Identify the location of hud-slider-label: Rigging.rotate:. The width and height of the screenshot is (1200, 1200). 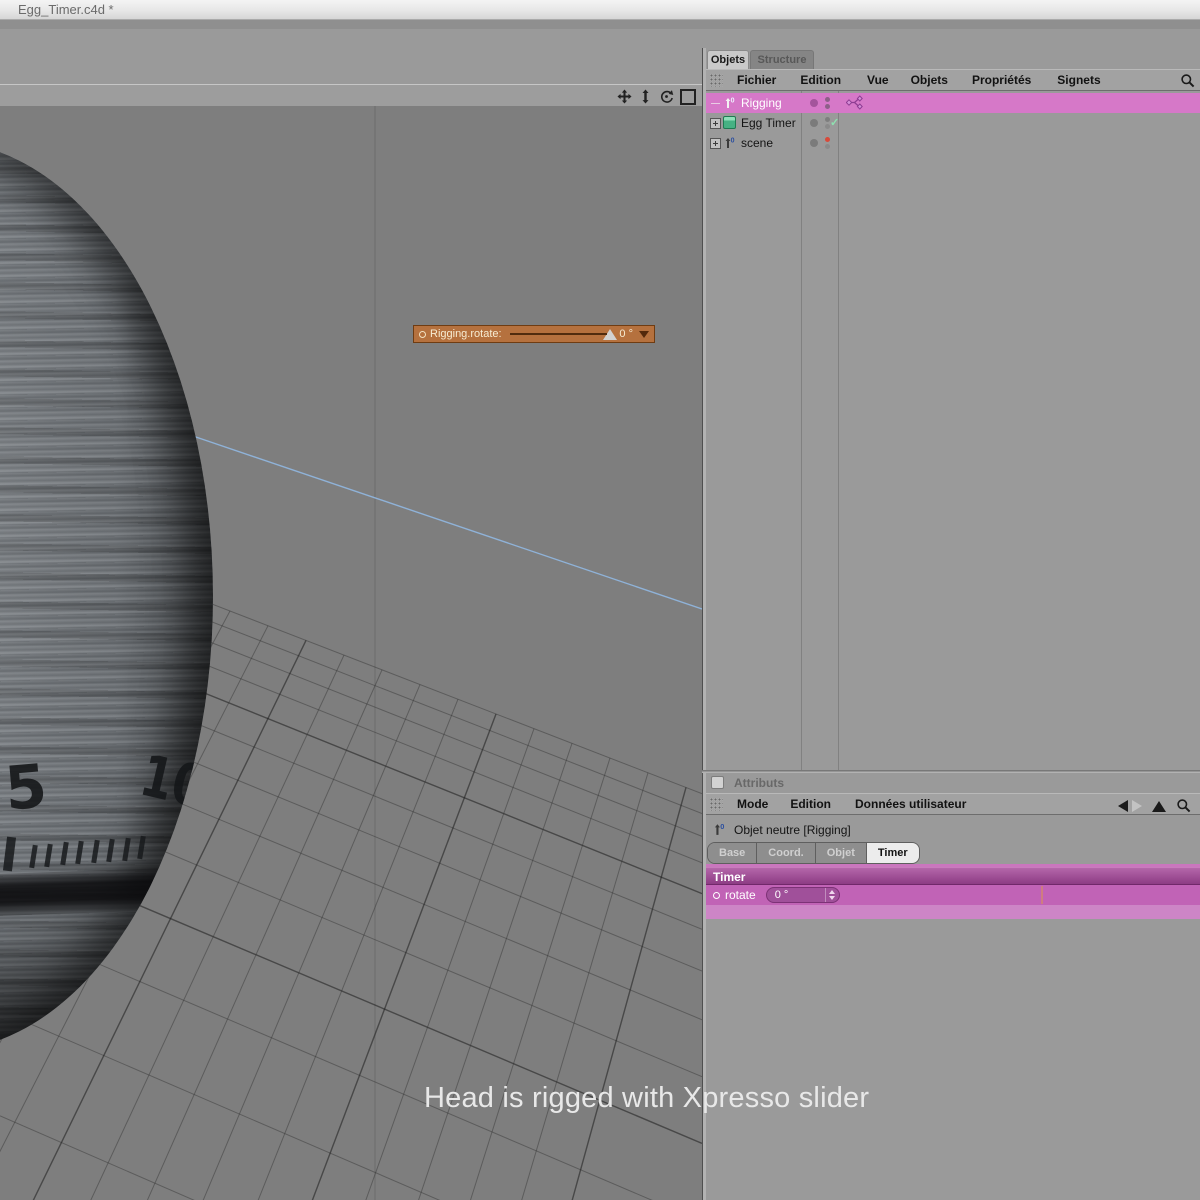
(466, 334).